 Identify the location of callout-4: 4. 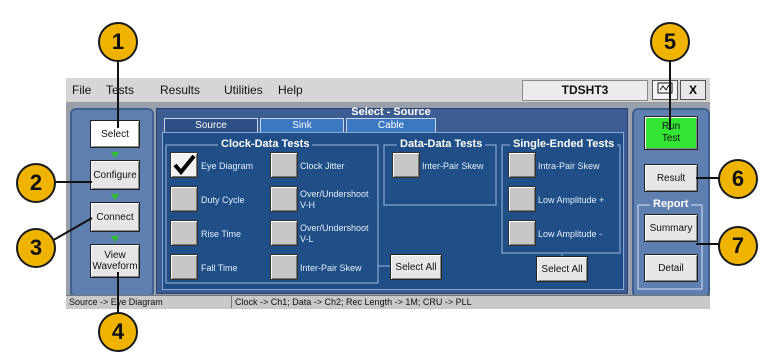
(118, 332).